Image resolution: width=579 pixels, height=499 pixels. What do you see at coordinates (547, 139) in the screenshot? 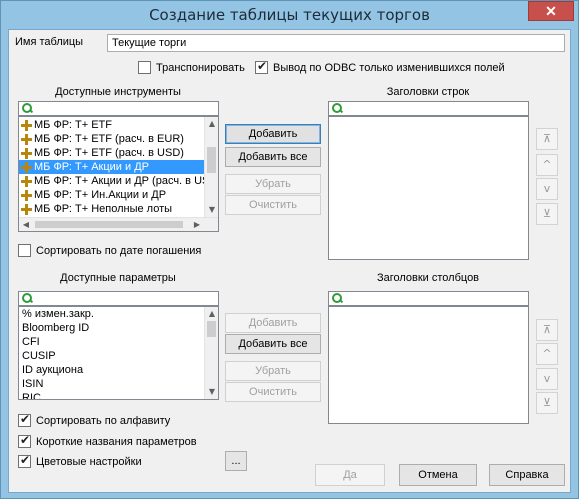
I see `move-top-row-icon: ⊼` at bounding box center [547, 139].